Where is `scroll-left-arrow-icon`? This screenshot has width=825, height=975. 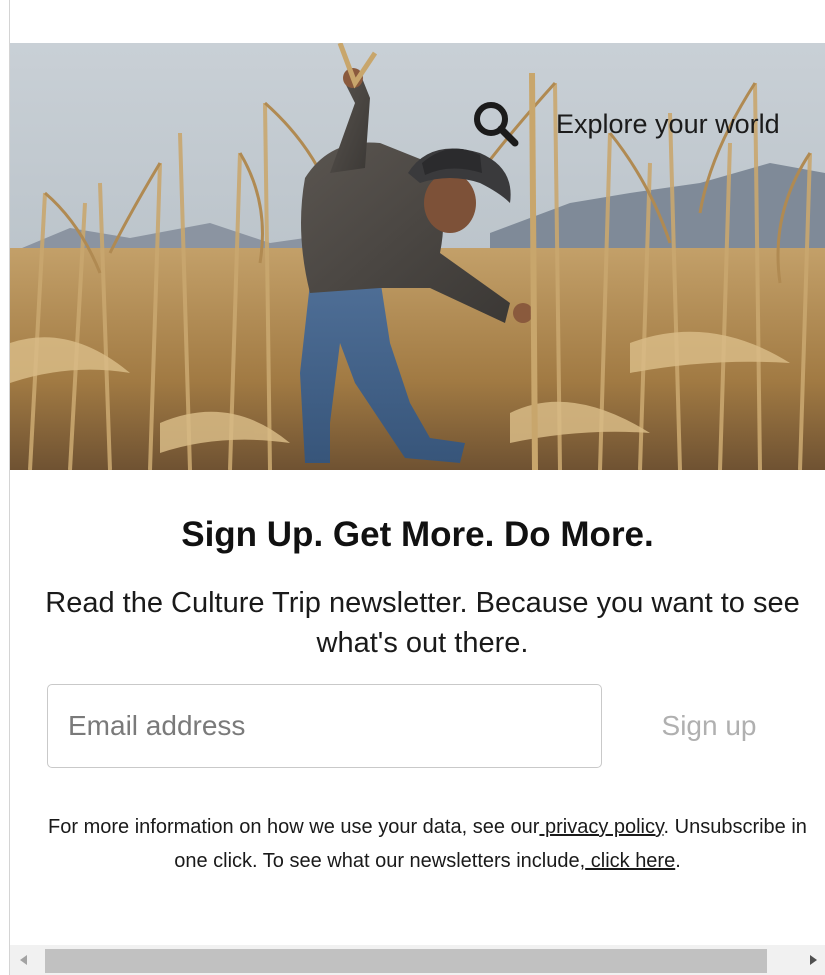 scroll-left-arrow-icon is located at coordinates (23, 960).